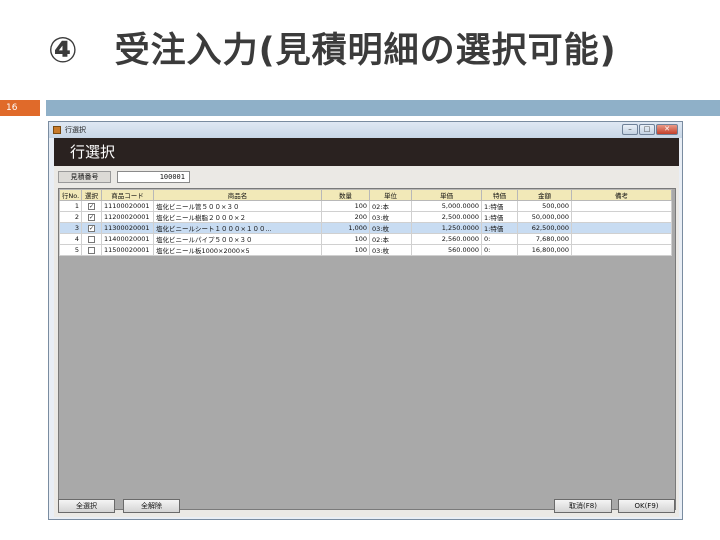 The height and width of the screenshot is (540, 720). What do you see at coordinates (91, 195) in the screenshot?
I see `column-header-select: 選択` at bounding box center [91, 195].